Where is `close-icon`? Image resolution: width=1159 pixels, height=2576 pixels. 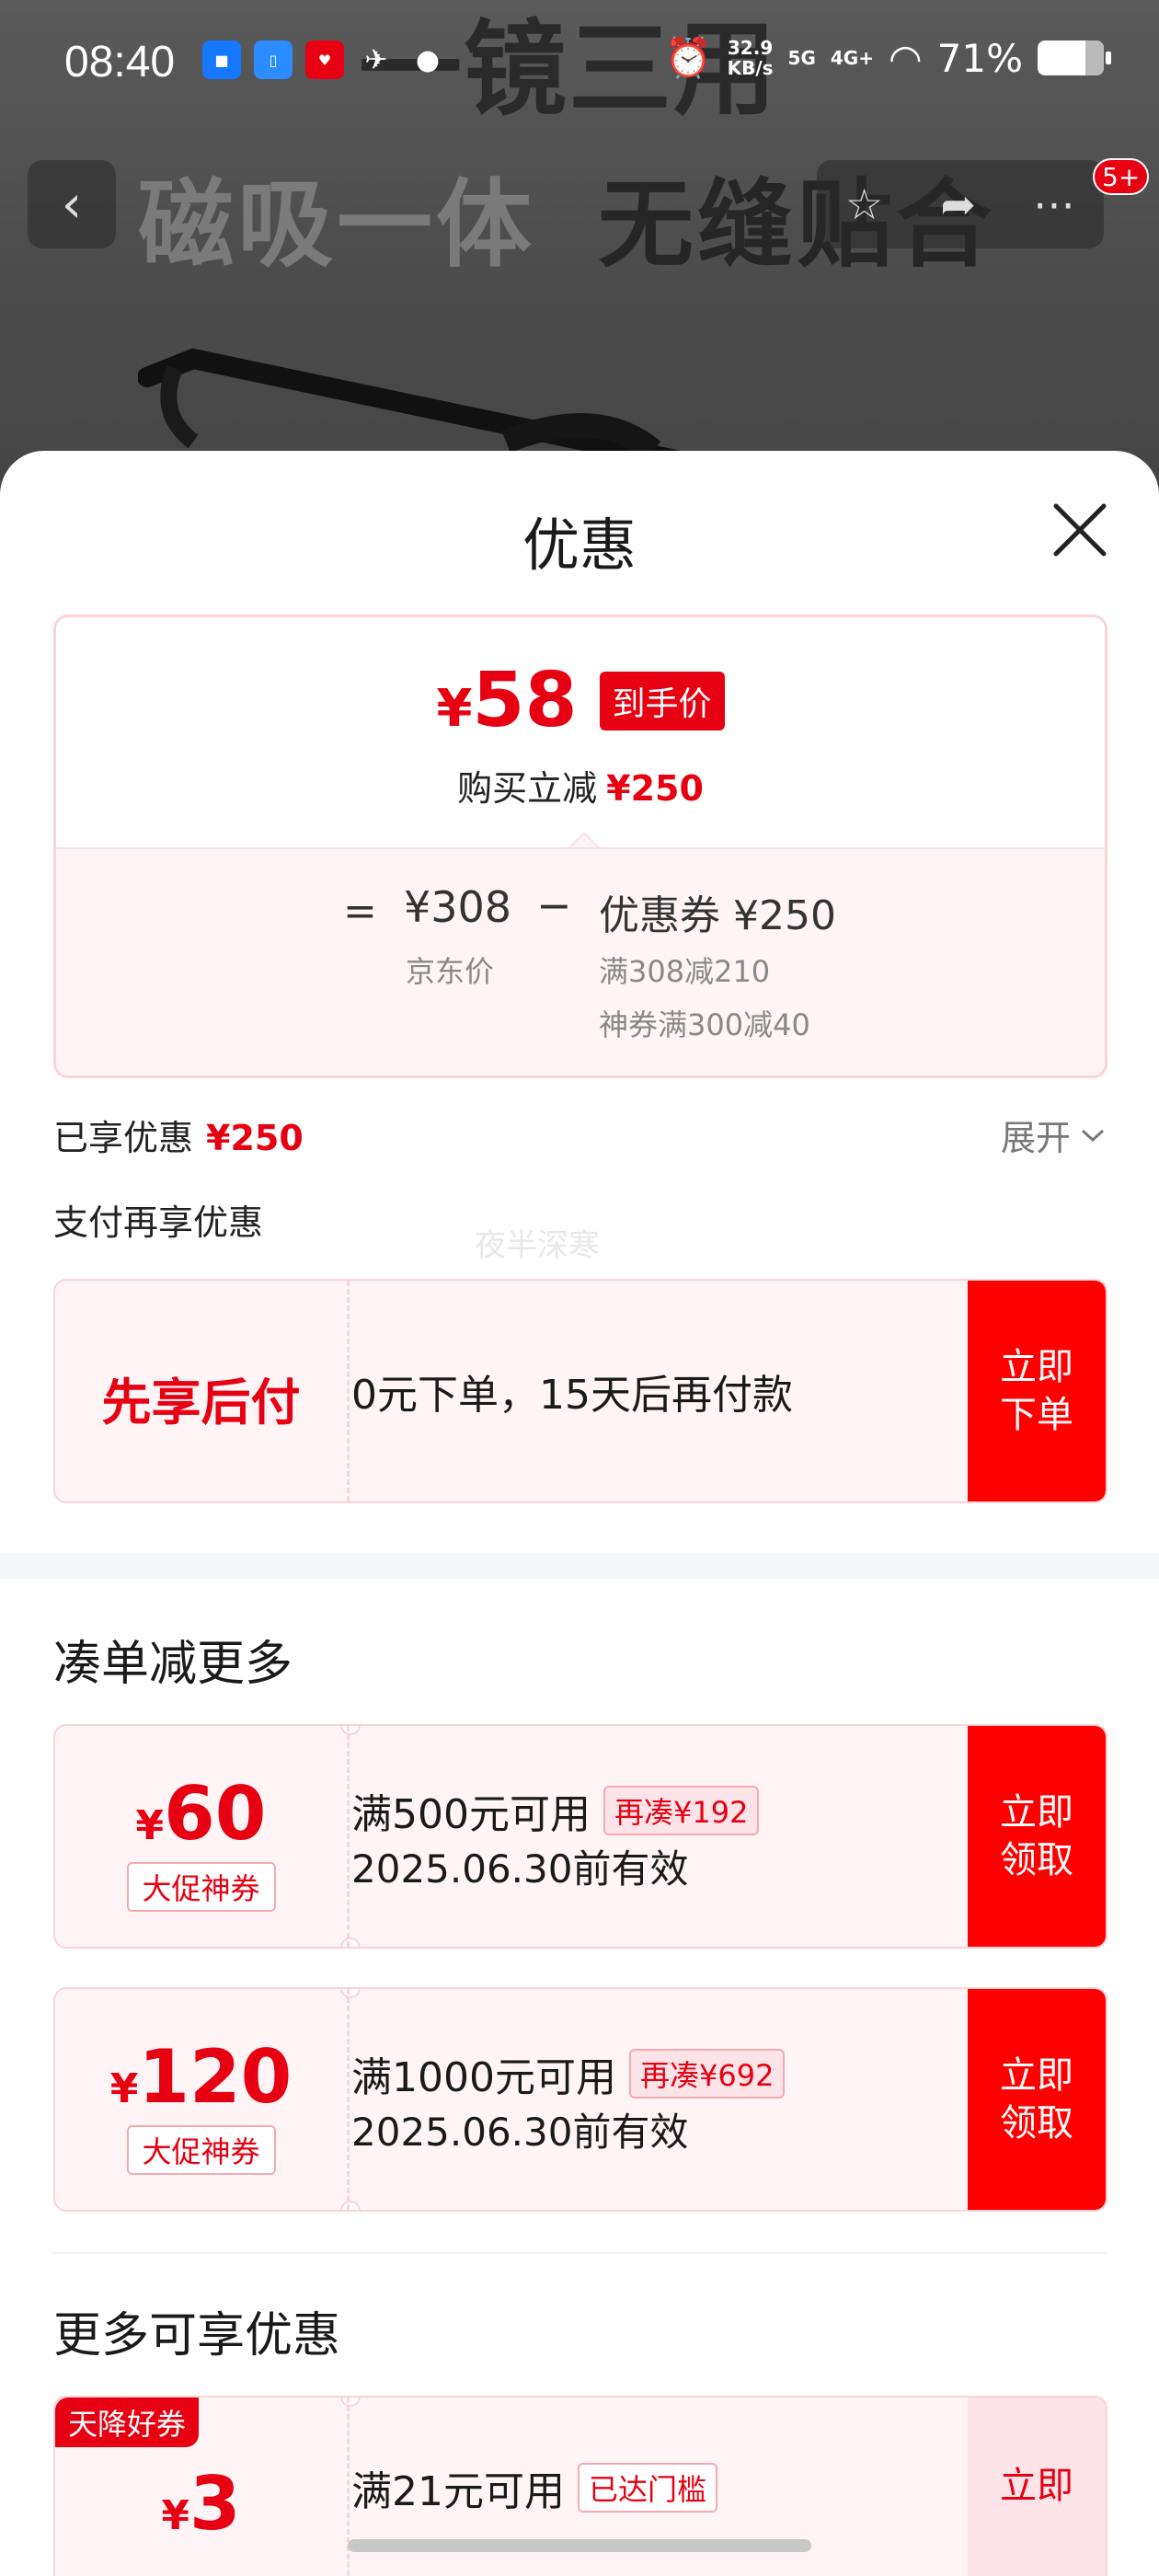
close-icon is located at coordinates (1080, 530).